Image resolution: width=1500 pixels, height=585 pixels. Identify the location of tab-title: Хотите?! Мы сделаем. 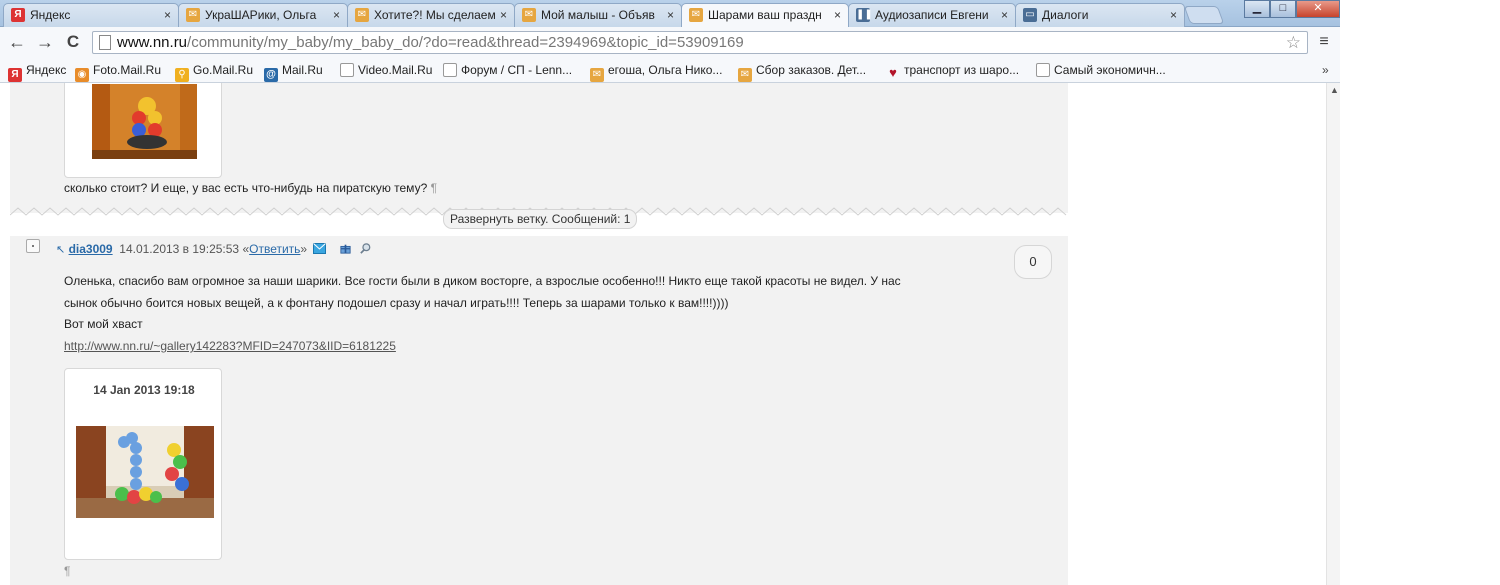
(435, 15).